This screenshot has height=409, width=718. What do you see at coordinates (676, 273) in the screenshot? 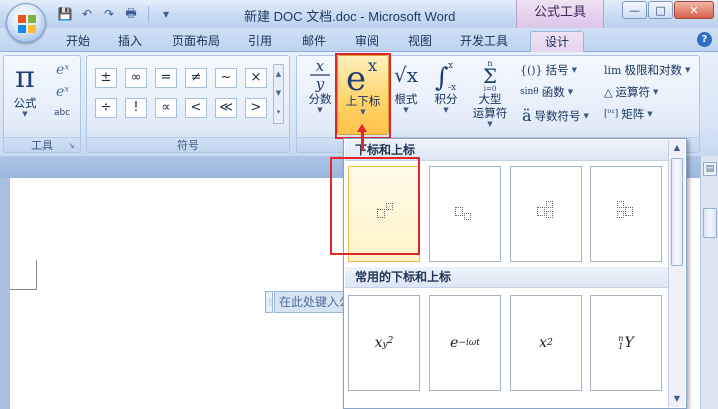
I see `gallery-scrollbar: ▲ ▼` at bounding box center [676, 273].